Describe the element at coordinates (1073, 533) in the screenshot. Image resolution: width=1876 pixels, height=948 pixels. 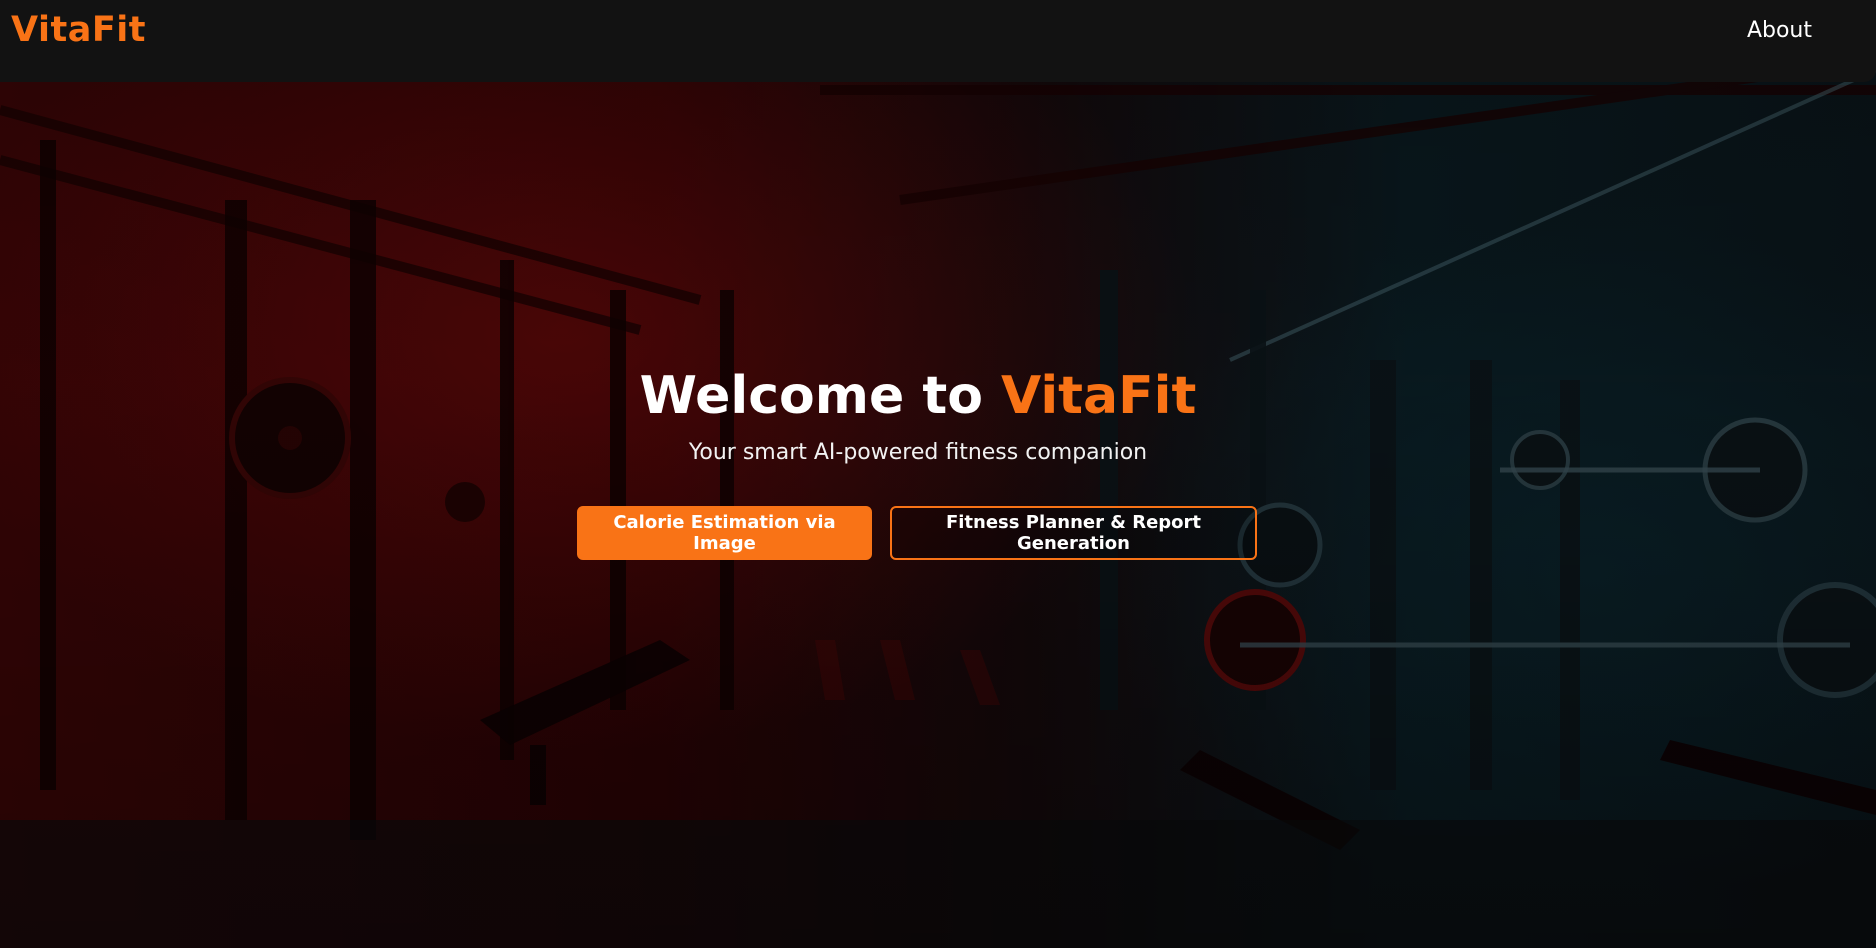
I see `fitness-planner-button: Fitness Planner & Report Generation` at that location.